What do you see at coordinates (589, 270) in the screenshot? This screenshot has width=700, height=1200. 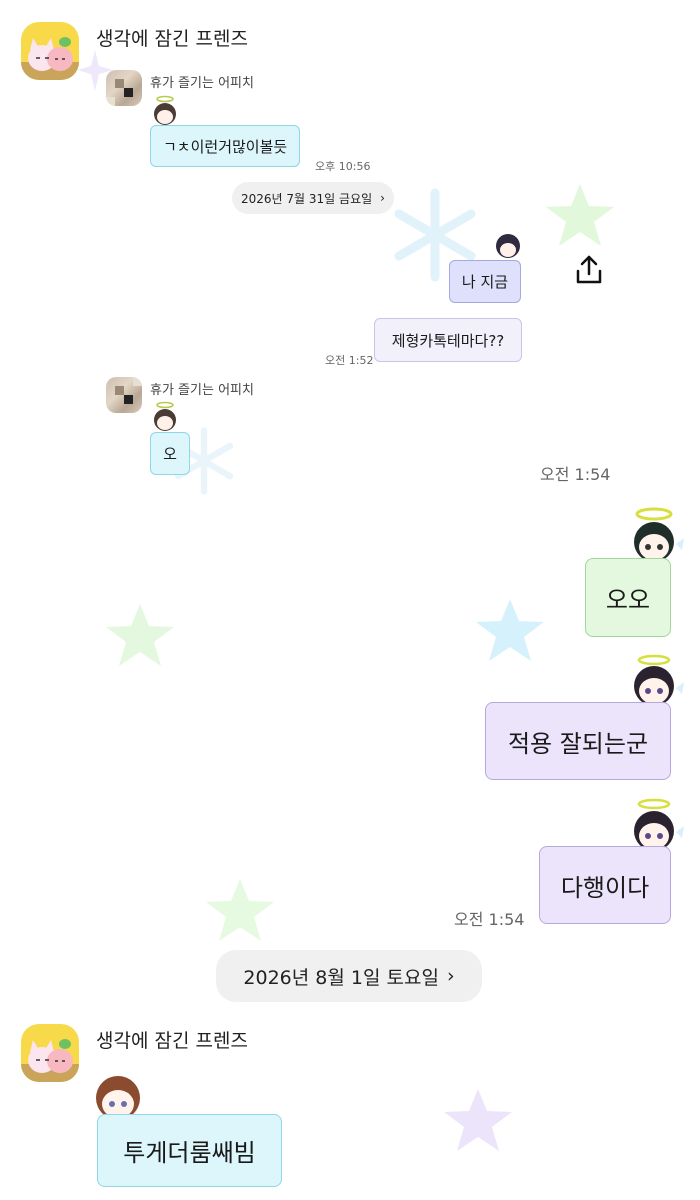 I see `share-icon` at bounding box center [589, 270].